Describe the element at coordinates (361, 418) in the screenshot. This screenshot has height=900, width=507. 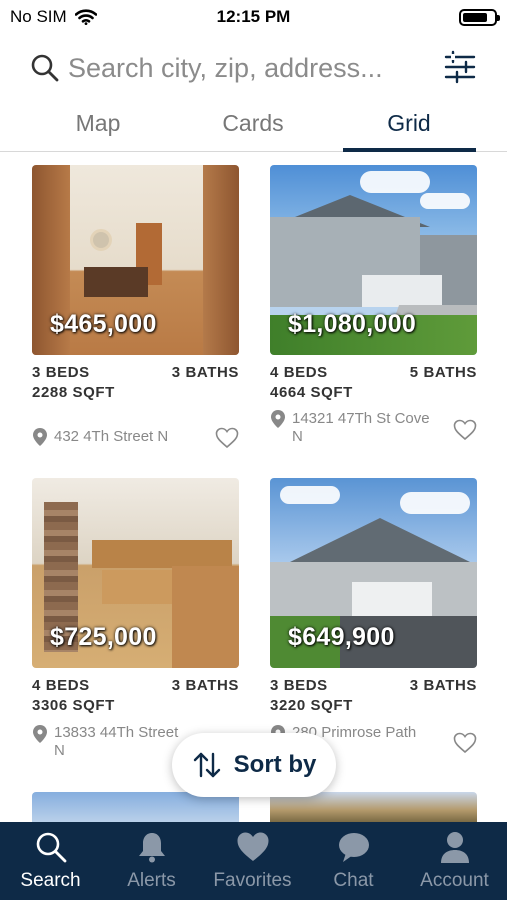
I see `listing-address-line1: 14321 47Th St Cove` at that location.